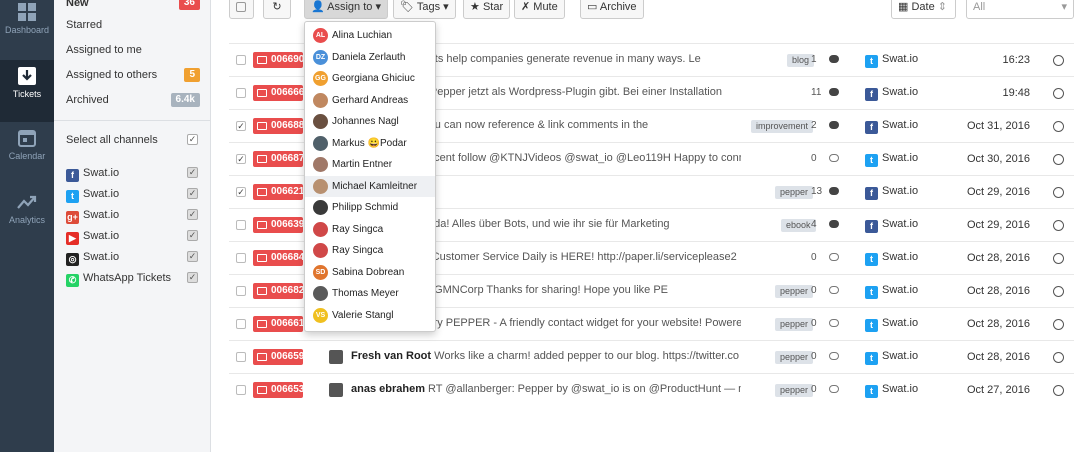 The image size is (1080, 452). I want to click on ticket-id-badge: 006690, so click(278, 60).